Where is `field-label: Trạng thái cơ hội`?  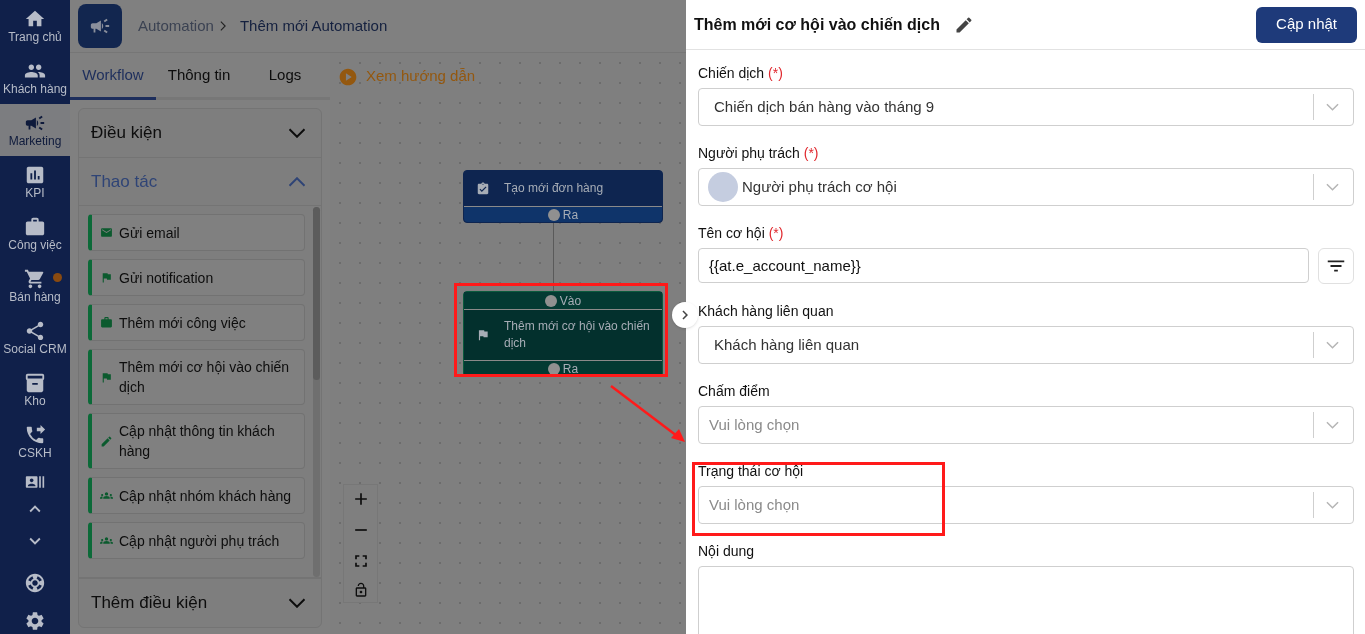
field-label: Trạng thái cơ hội is located at coordinates (751, 471).